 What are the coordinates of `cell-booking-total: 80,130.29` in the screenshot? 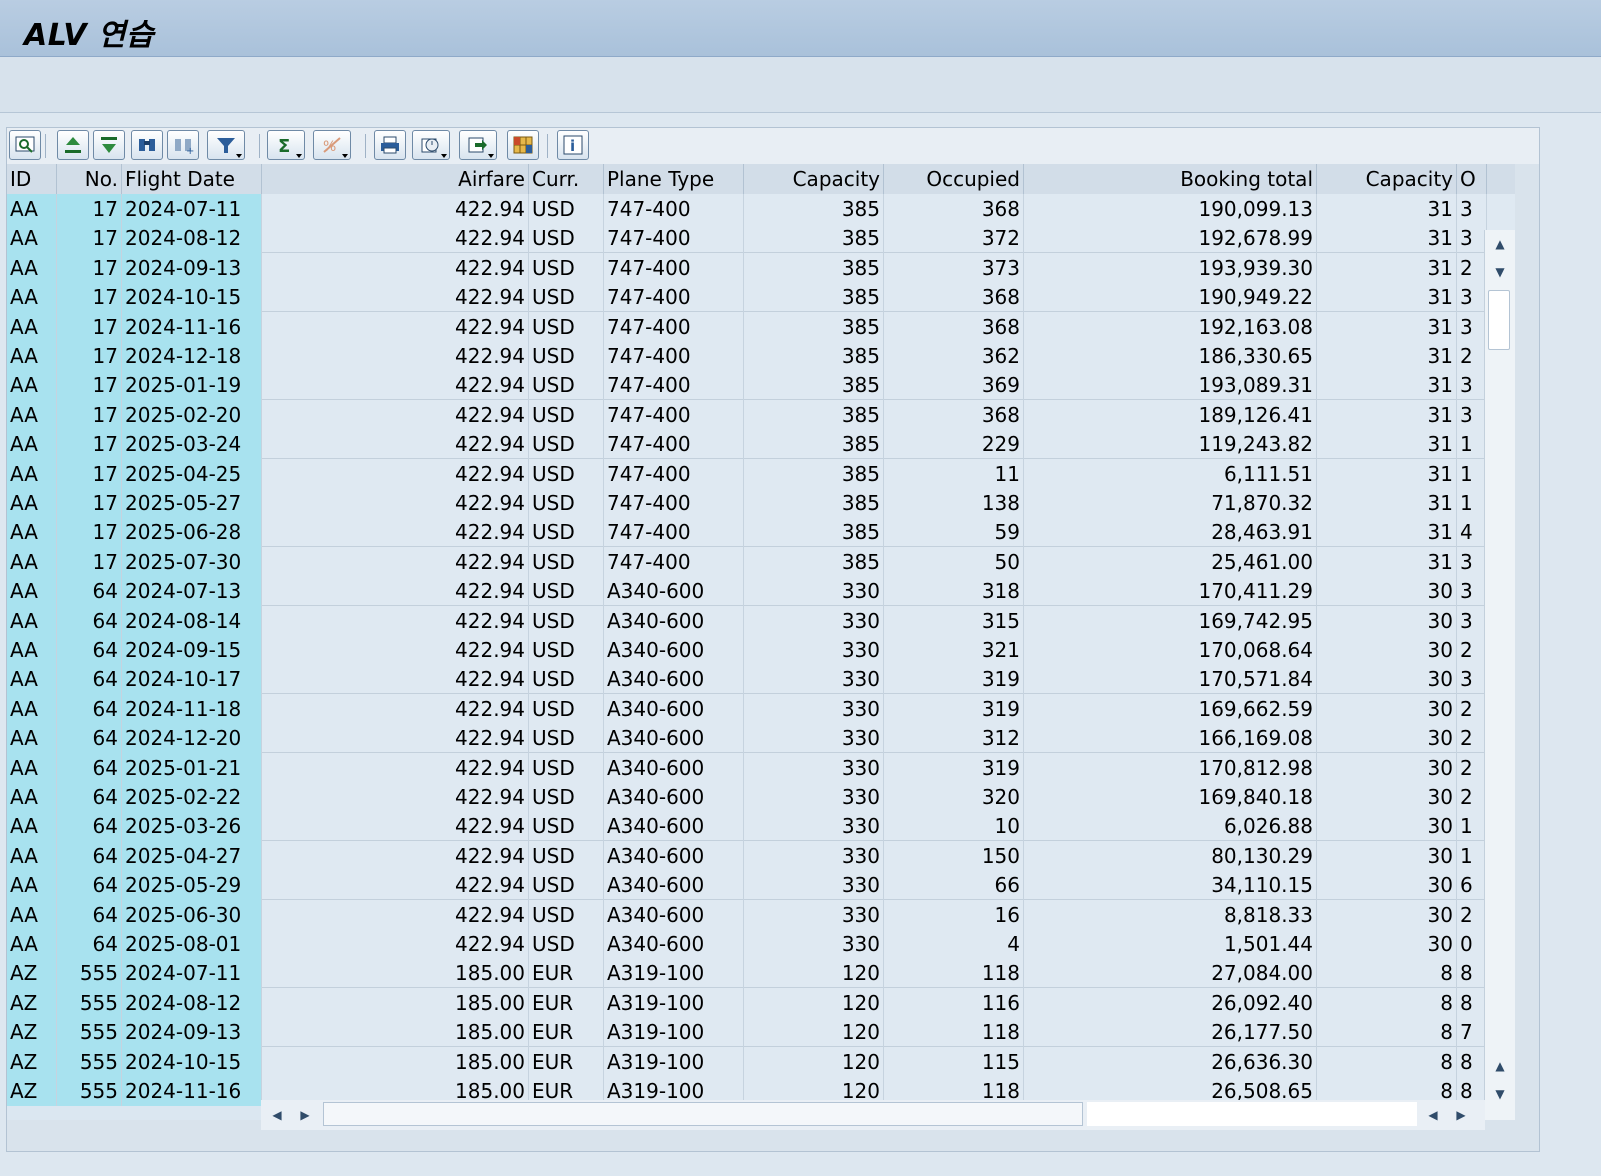 It's located at (1170, 855).